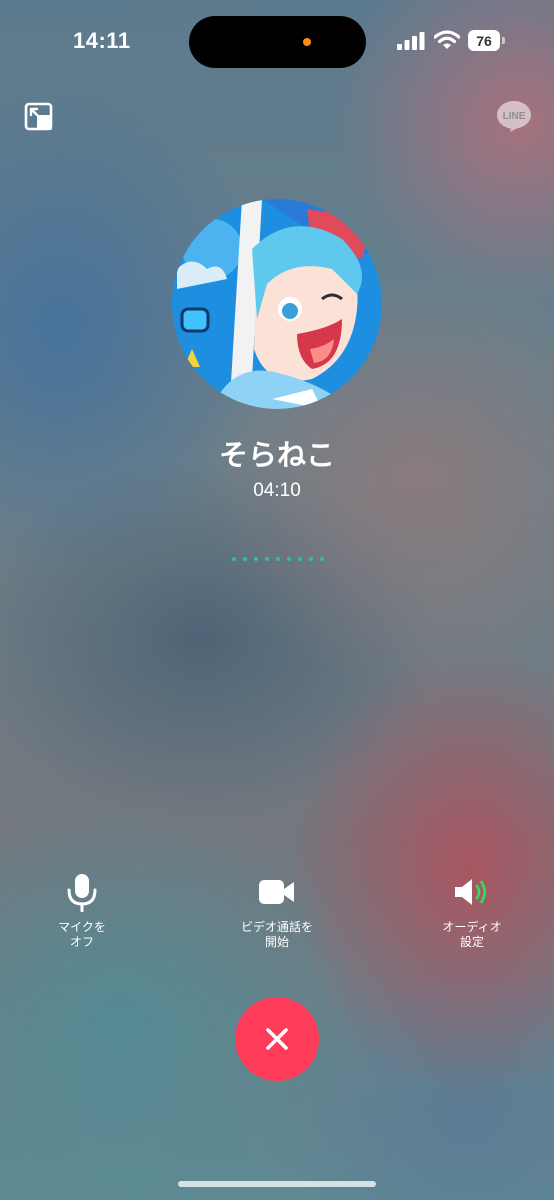 This screenshot has height=1200, width=554. What do you see at coordinates (277, 490) in the screenshot?
I see `call-duration: 04:10` at bounding box center [277, 490].